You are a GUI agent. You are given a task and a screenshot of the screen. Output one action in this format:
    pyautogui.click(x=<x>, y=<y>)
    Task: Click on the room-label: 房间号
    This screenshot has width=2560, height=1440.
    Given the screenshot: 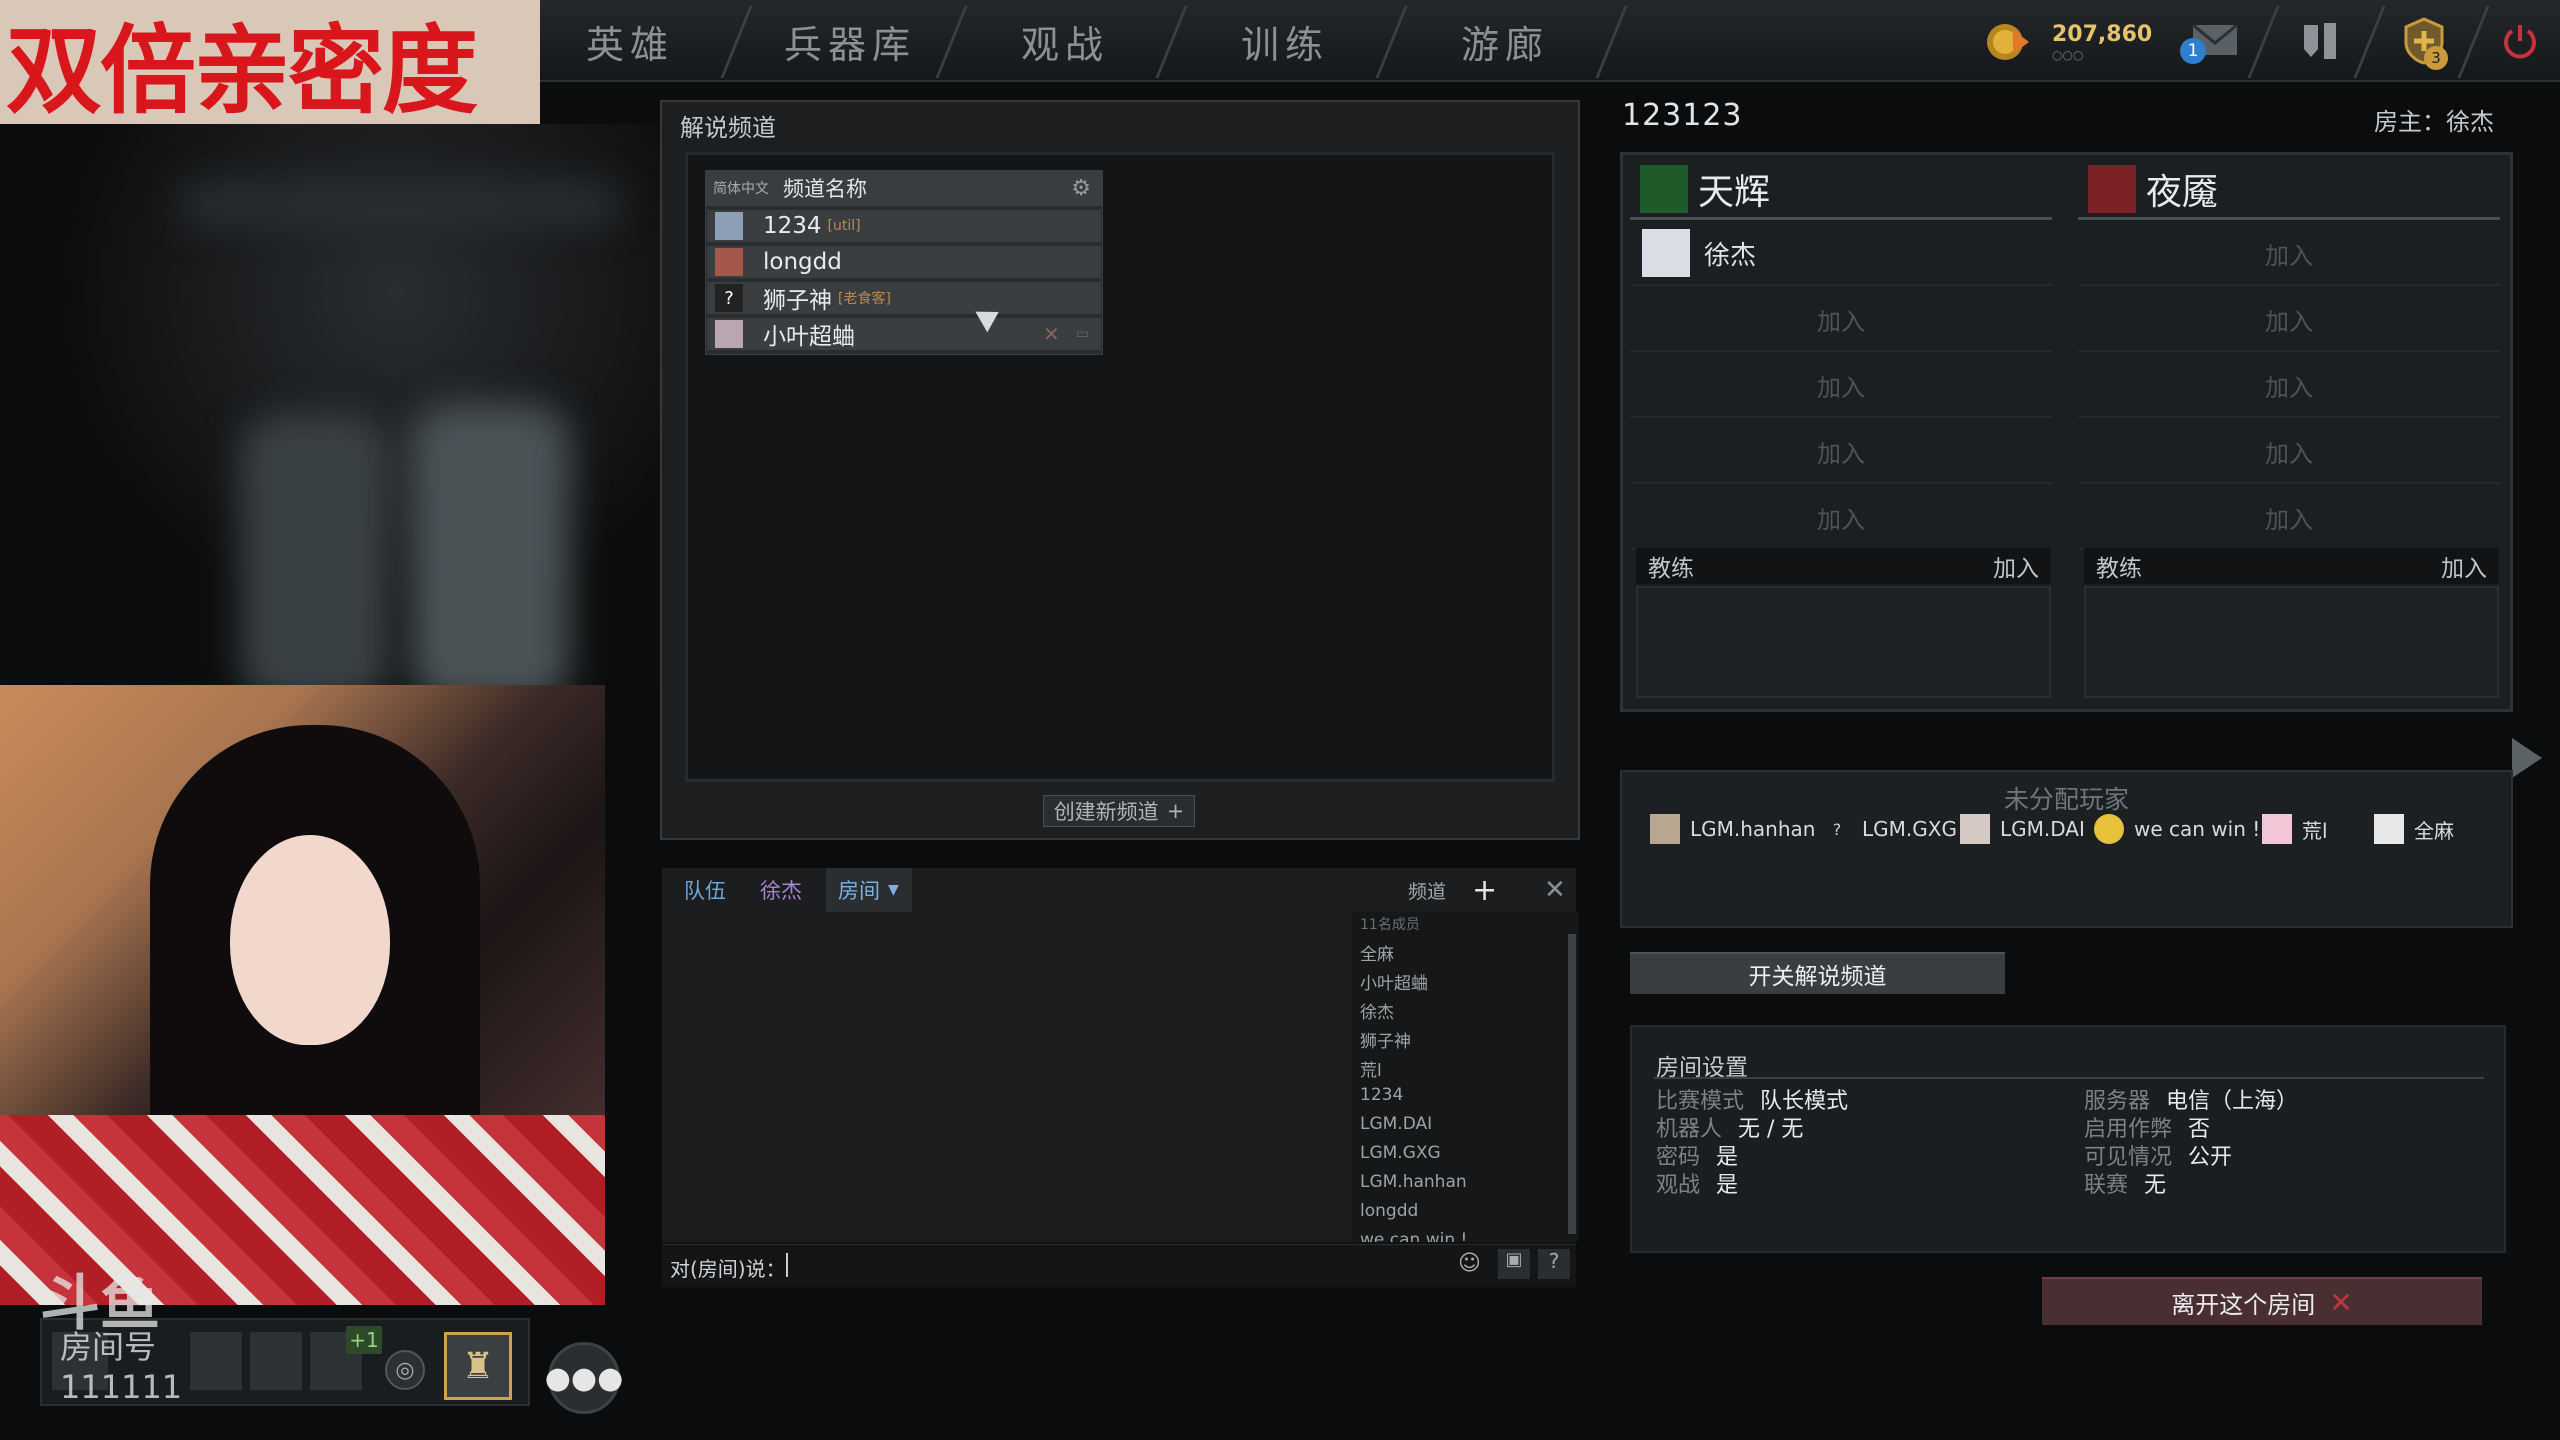 What is the action you would take?
    pyautogui.click(x=108, y=1347)
    